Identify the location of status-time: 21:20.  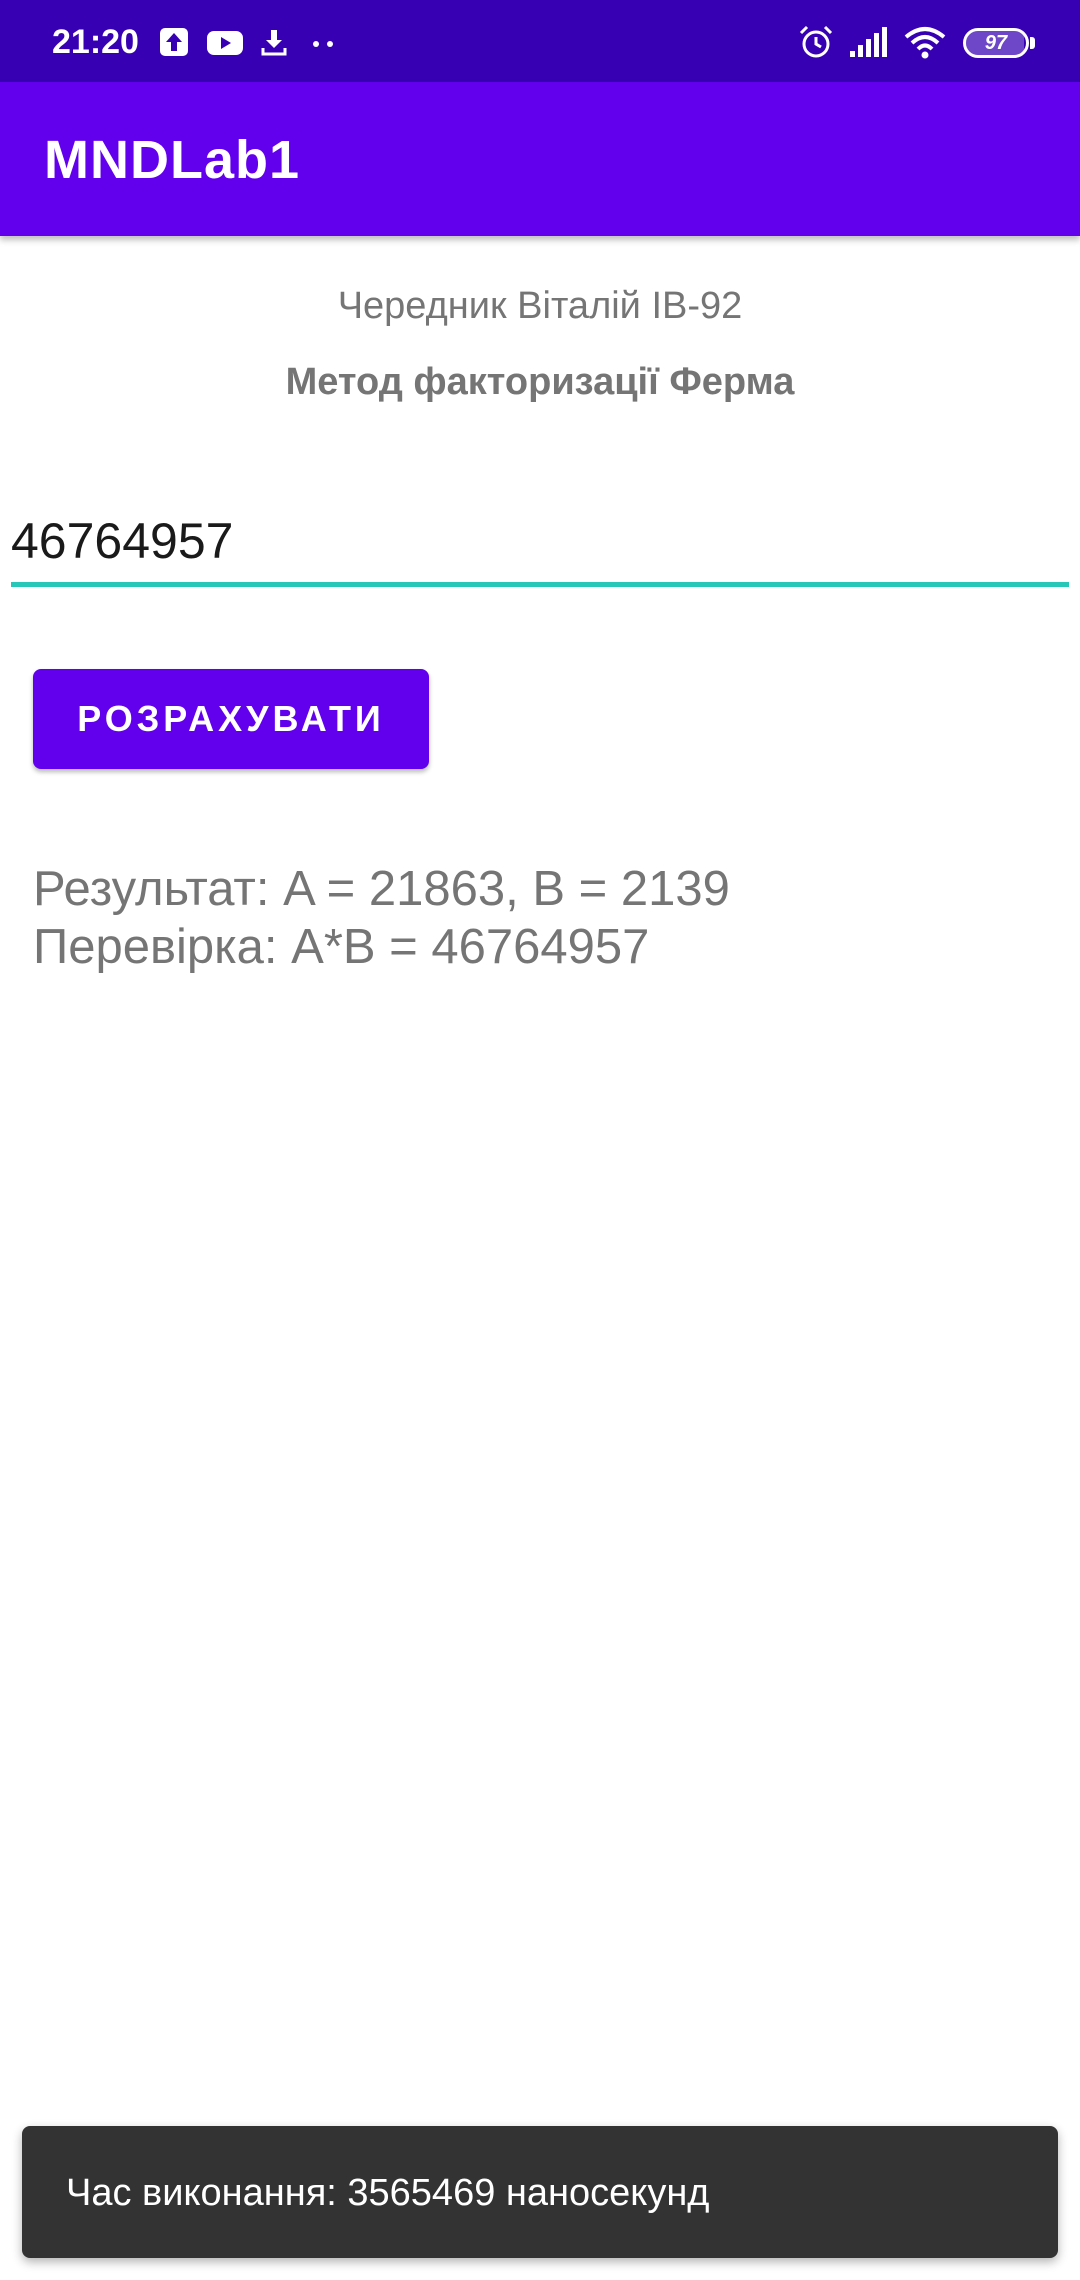
(95, 42).